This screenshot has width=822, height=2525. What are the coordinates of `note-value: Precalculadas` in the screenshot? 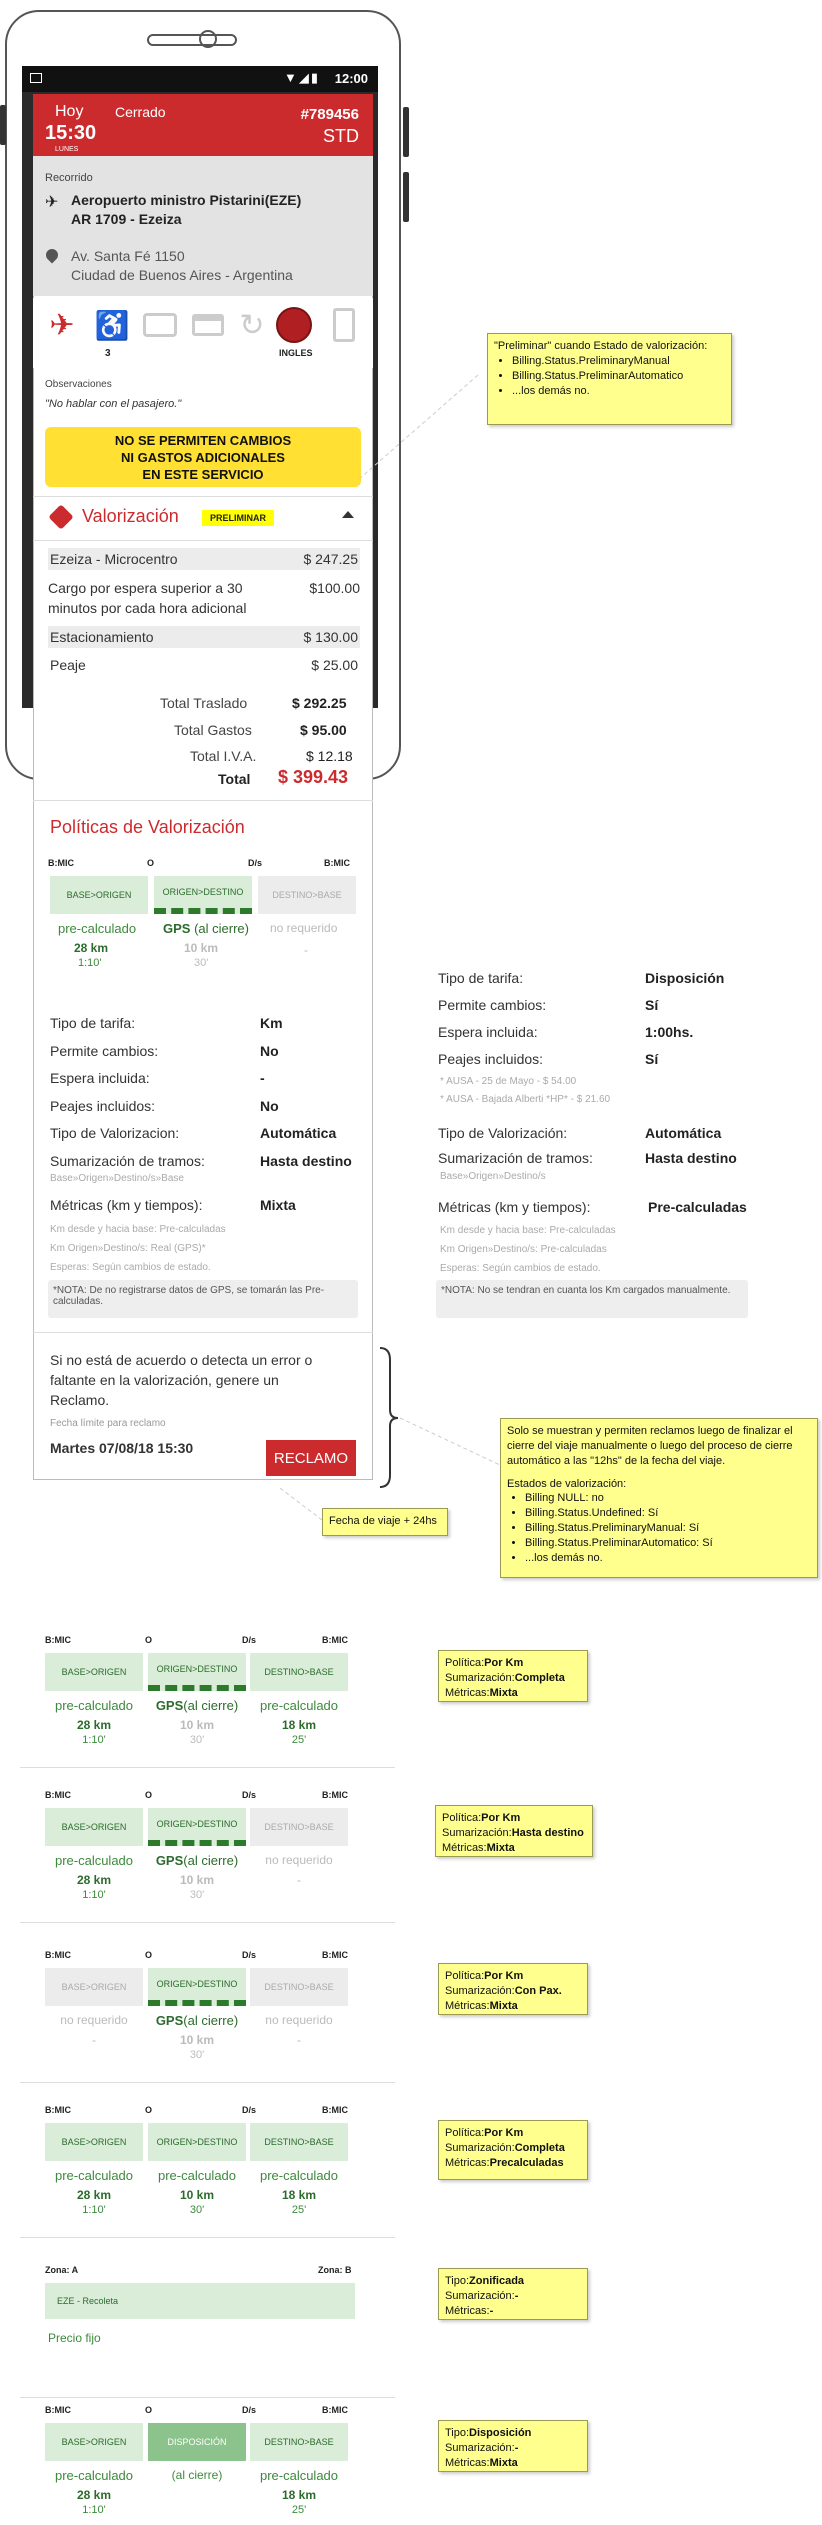 It's located at (526, 2162).